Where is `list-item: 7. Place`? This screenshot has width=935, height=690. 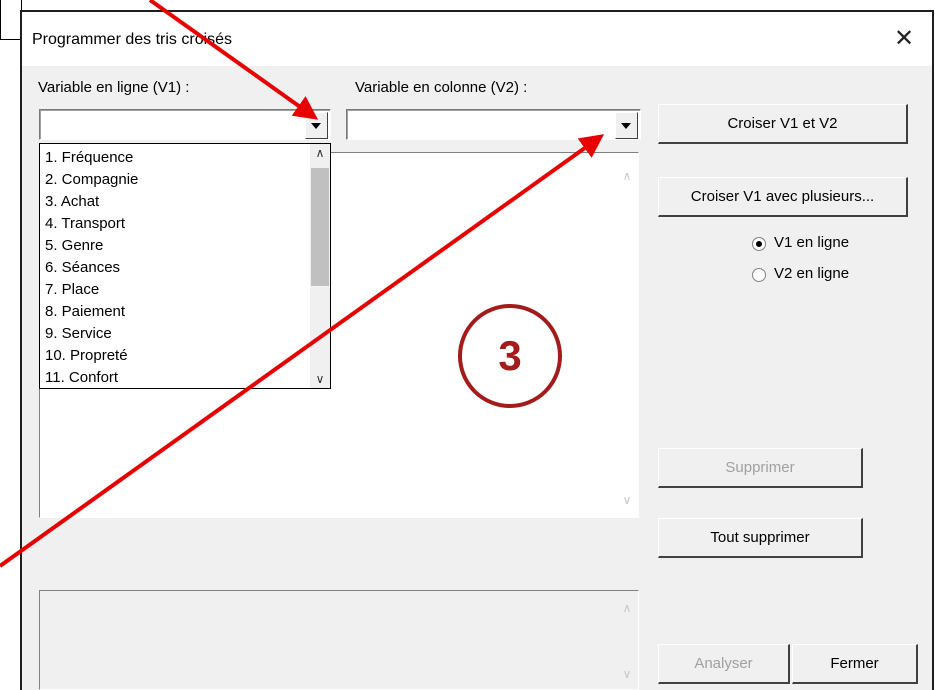
list-item: 7. Place is located at coordinates (72, 290).